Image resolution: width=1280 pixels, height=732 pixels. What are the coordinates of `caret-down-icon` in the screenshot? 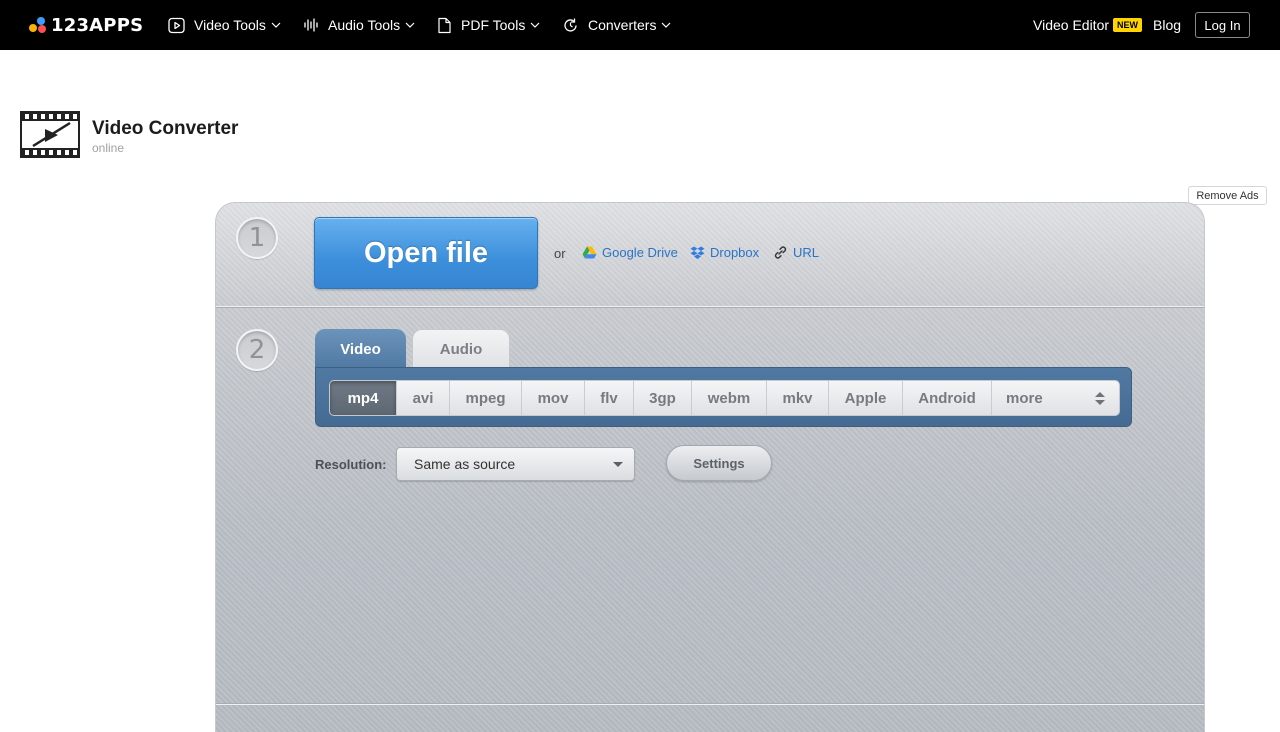 It's located at (618, 464).